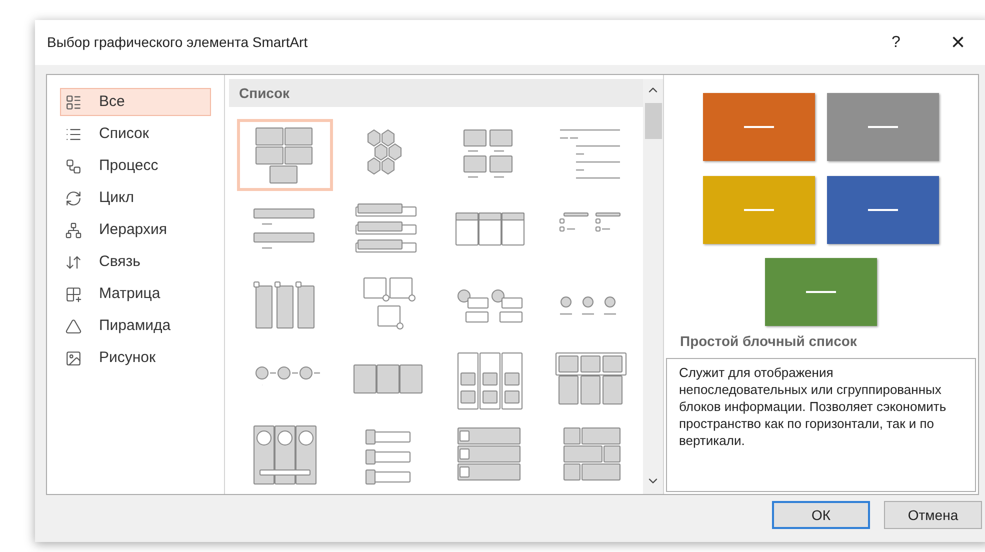  I want to click on category-item: Пирамида, so click(135, 326).